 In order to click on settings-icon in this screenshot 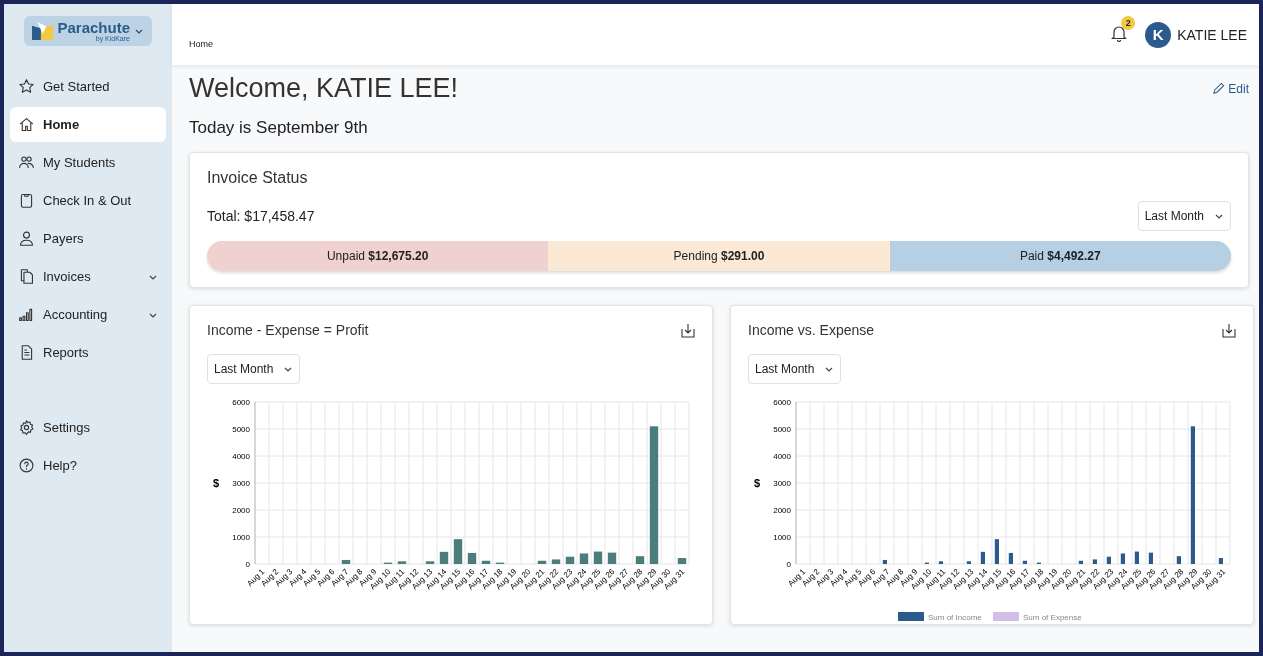, I will do `click(26, 427)`.